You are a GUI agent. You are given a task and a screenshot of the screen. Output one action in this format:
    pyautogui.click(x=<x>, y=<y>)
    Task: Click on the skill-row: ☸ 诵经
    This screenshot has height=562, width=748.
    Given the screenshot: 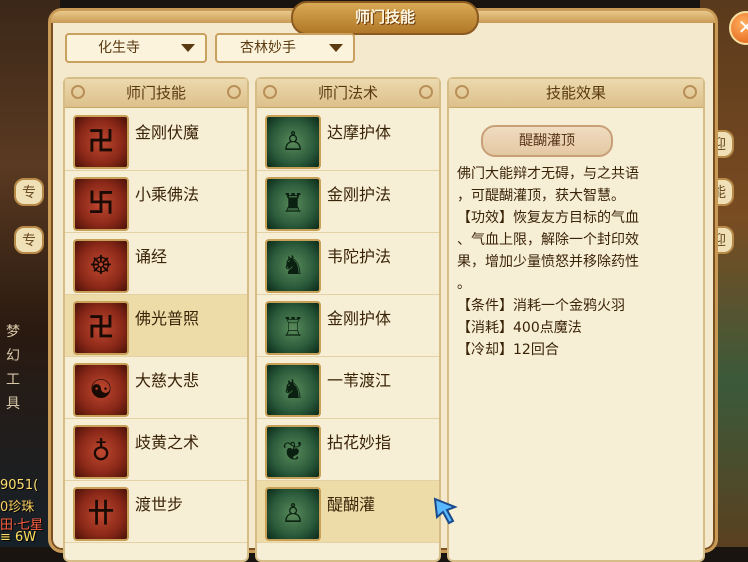 What is the action you would take?
    pyautogui.click(x=156, y=264)
    